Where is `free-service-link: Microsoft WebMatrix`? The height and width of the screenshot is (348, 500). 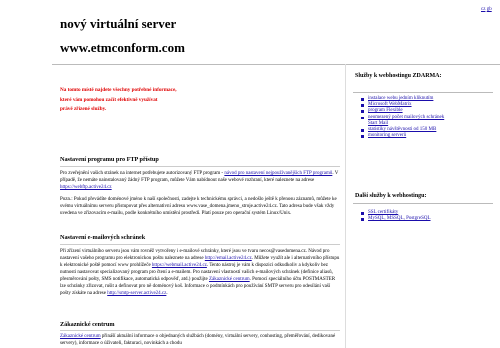 free-service-link: Microsoft WebMatrix is located at coordinates (390, 104).